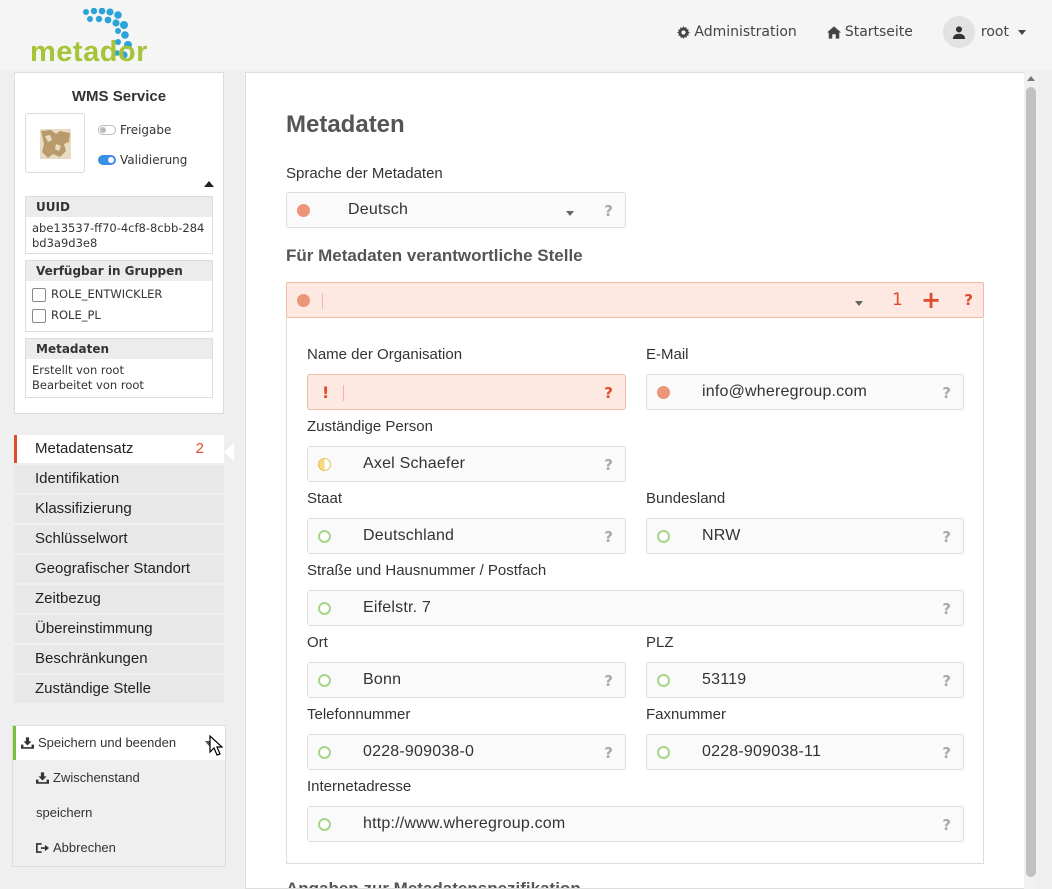 The height and width of the screenshot is (889, 1052). I want to click on sidebar-item-schluesselwort: Schlüsselwort, so click(119, 539).